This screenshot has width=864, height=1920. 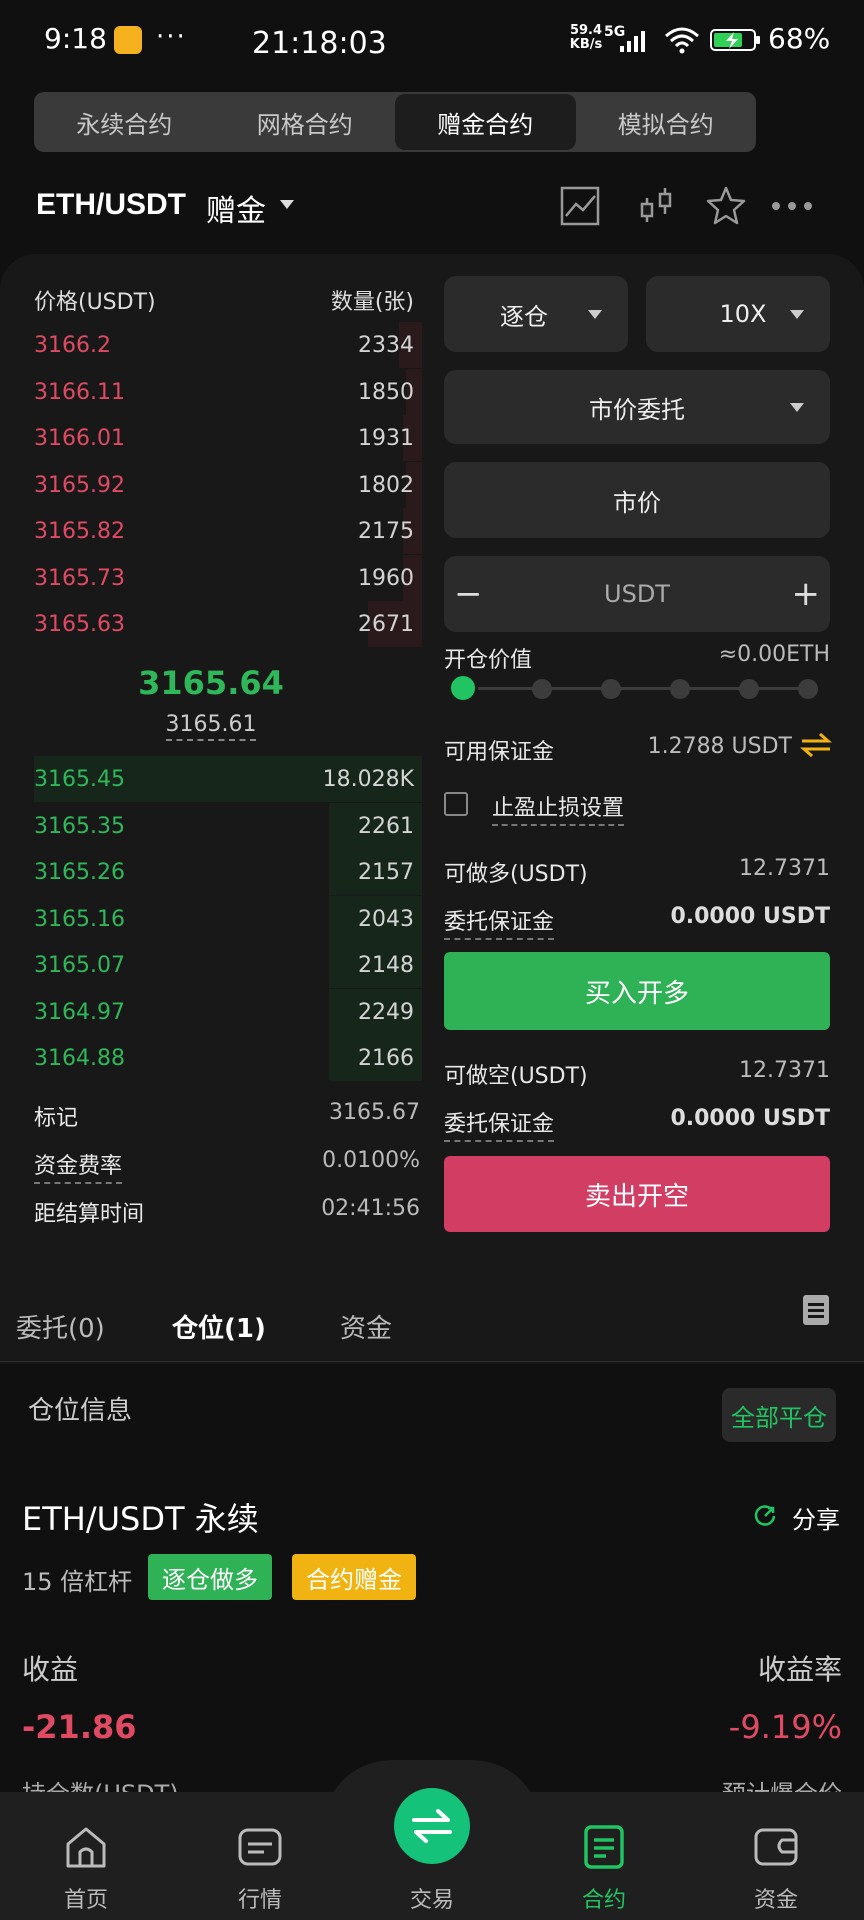 I want to click on more-icon, so click(x=792, y=206).